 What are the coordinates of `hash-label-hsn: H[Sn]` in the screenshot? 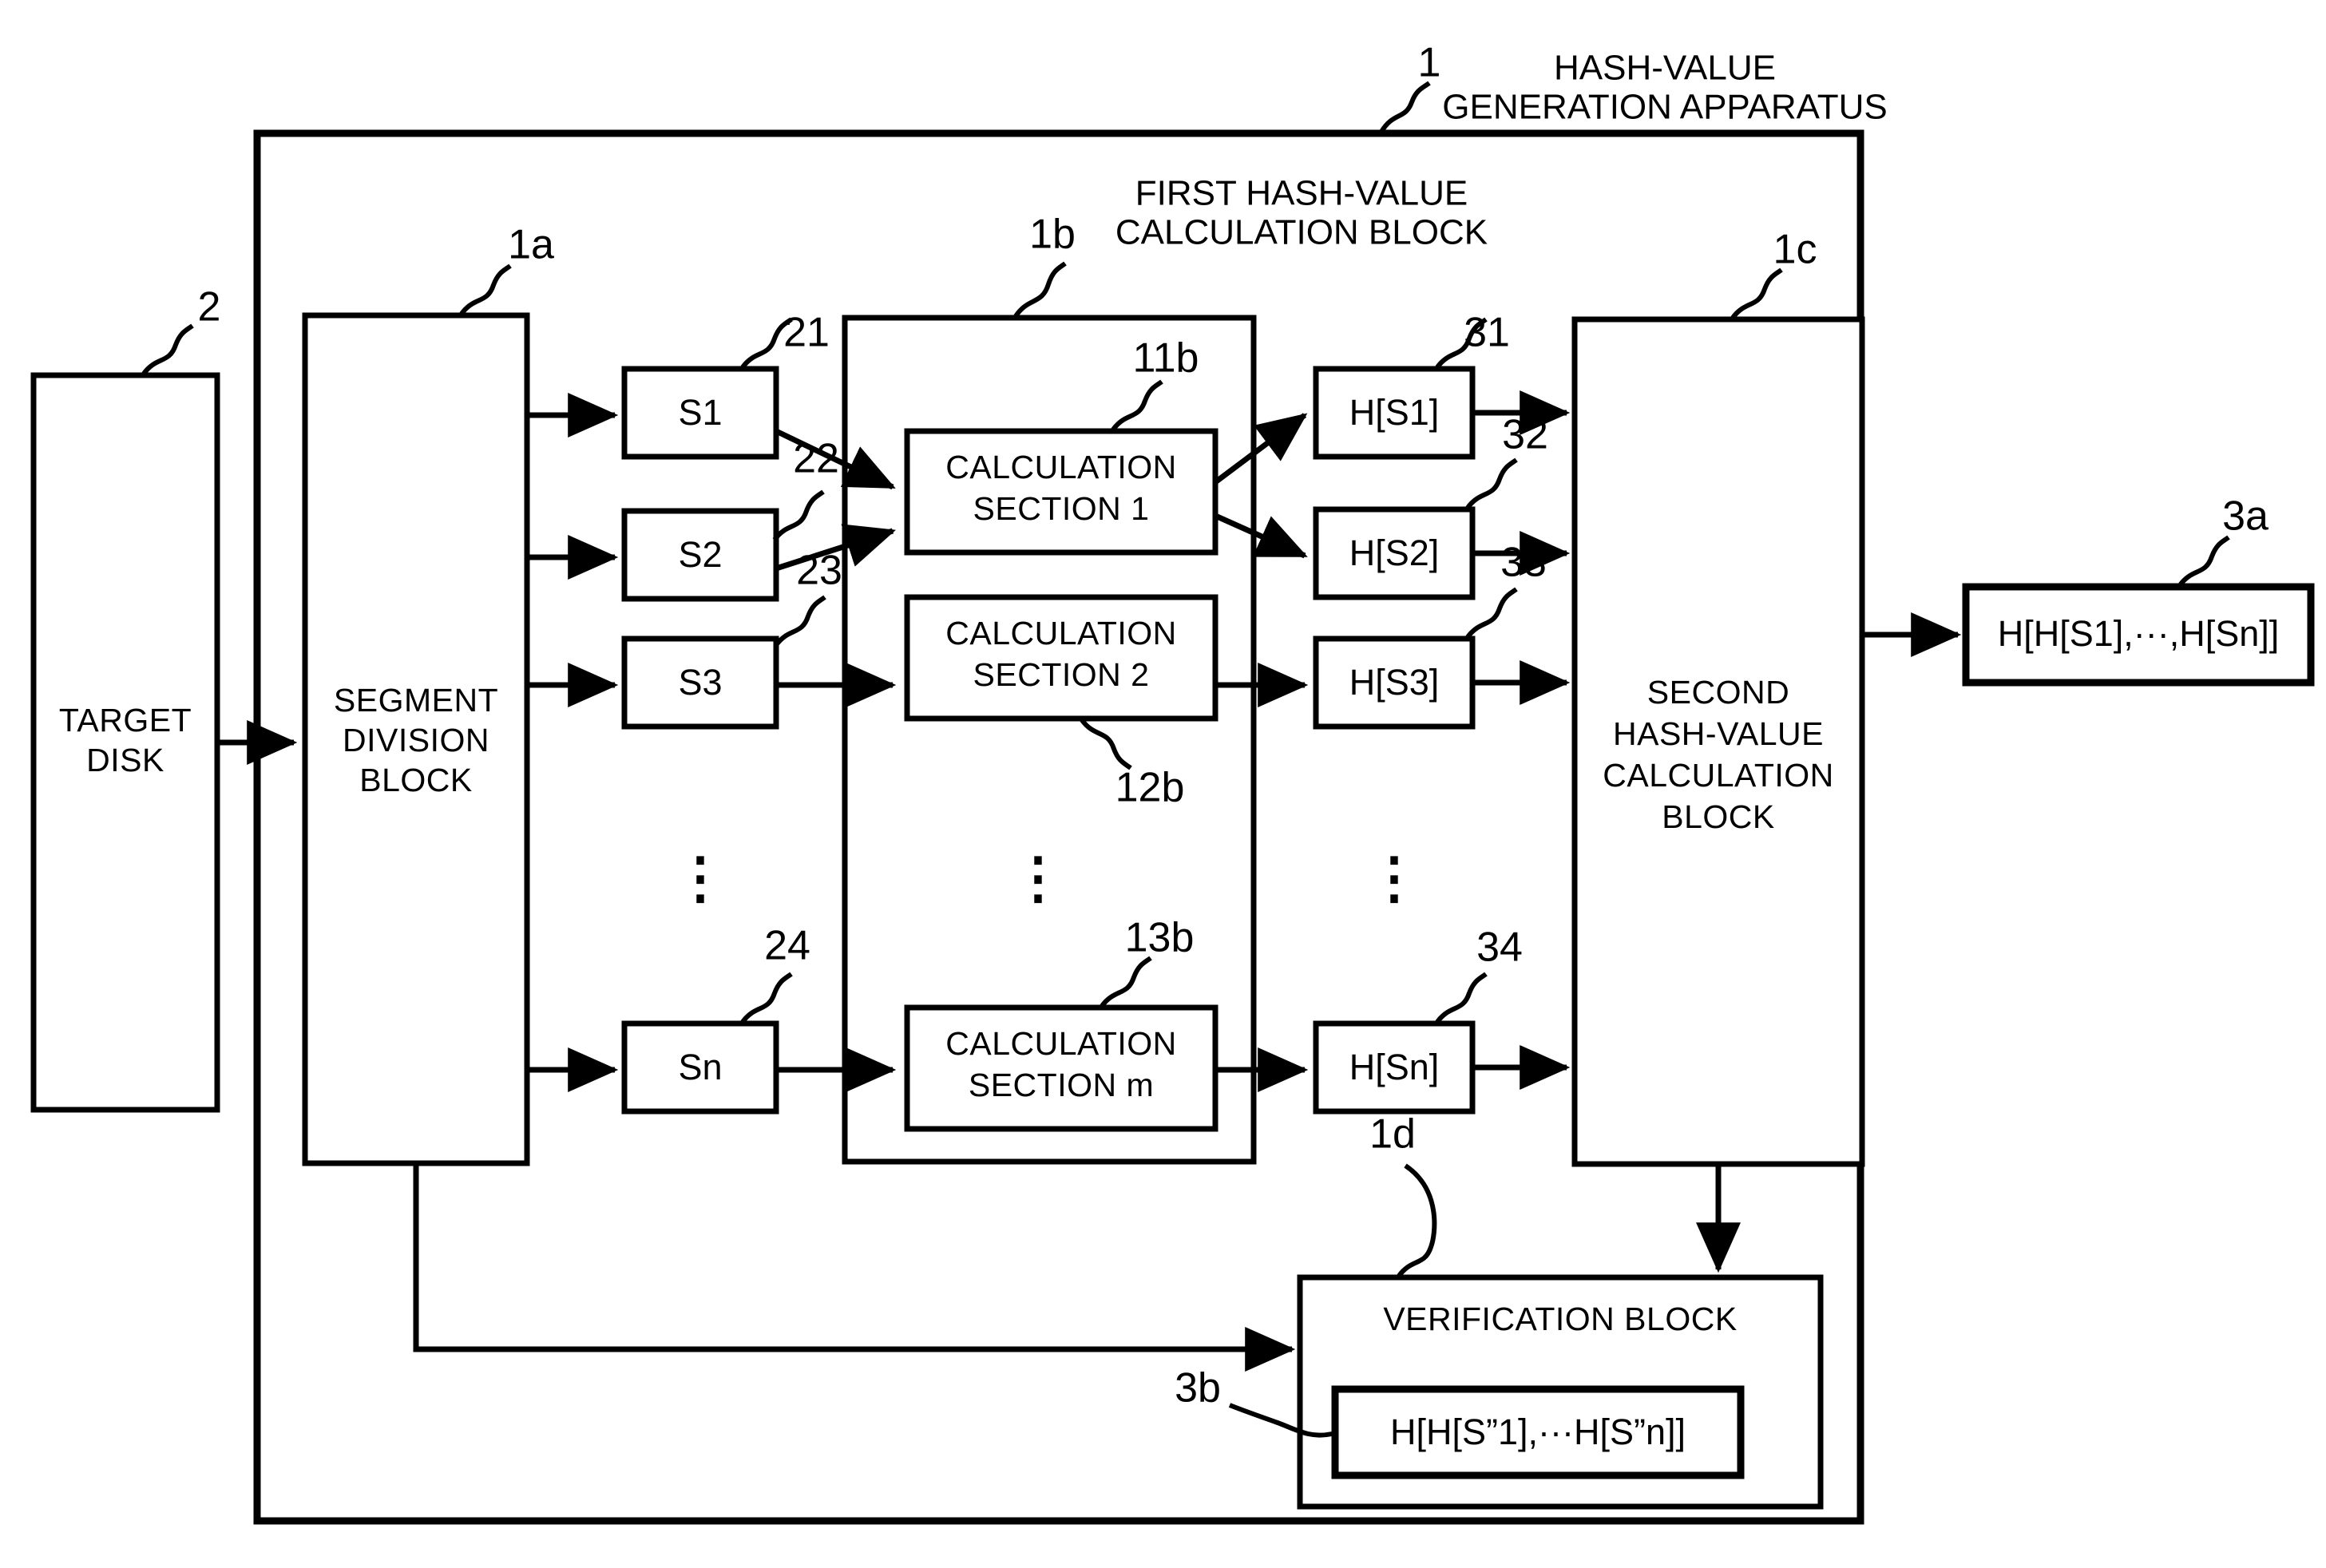 It's located at (1395, 1067).